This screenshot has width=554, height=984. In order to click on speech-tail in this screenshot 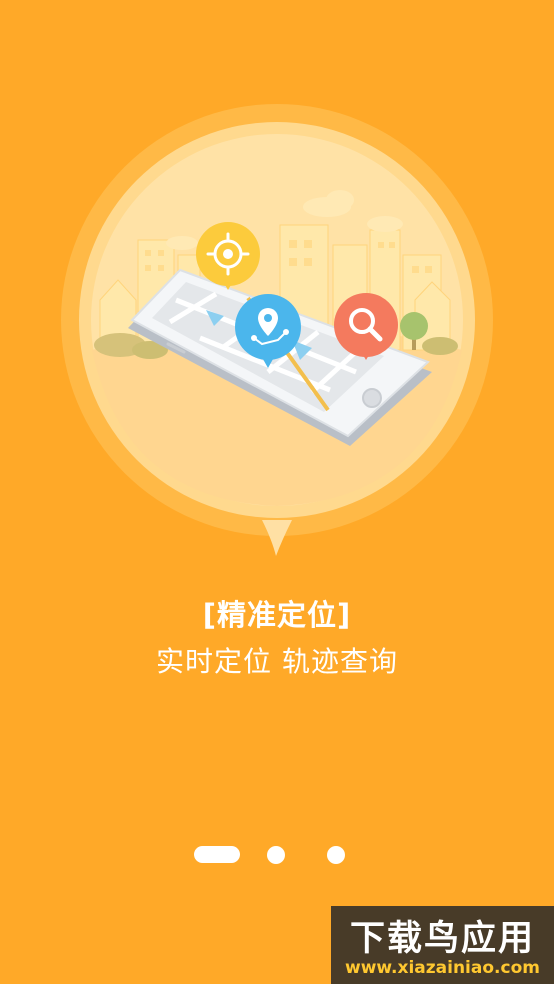, I will do `click(277, 538)`.